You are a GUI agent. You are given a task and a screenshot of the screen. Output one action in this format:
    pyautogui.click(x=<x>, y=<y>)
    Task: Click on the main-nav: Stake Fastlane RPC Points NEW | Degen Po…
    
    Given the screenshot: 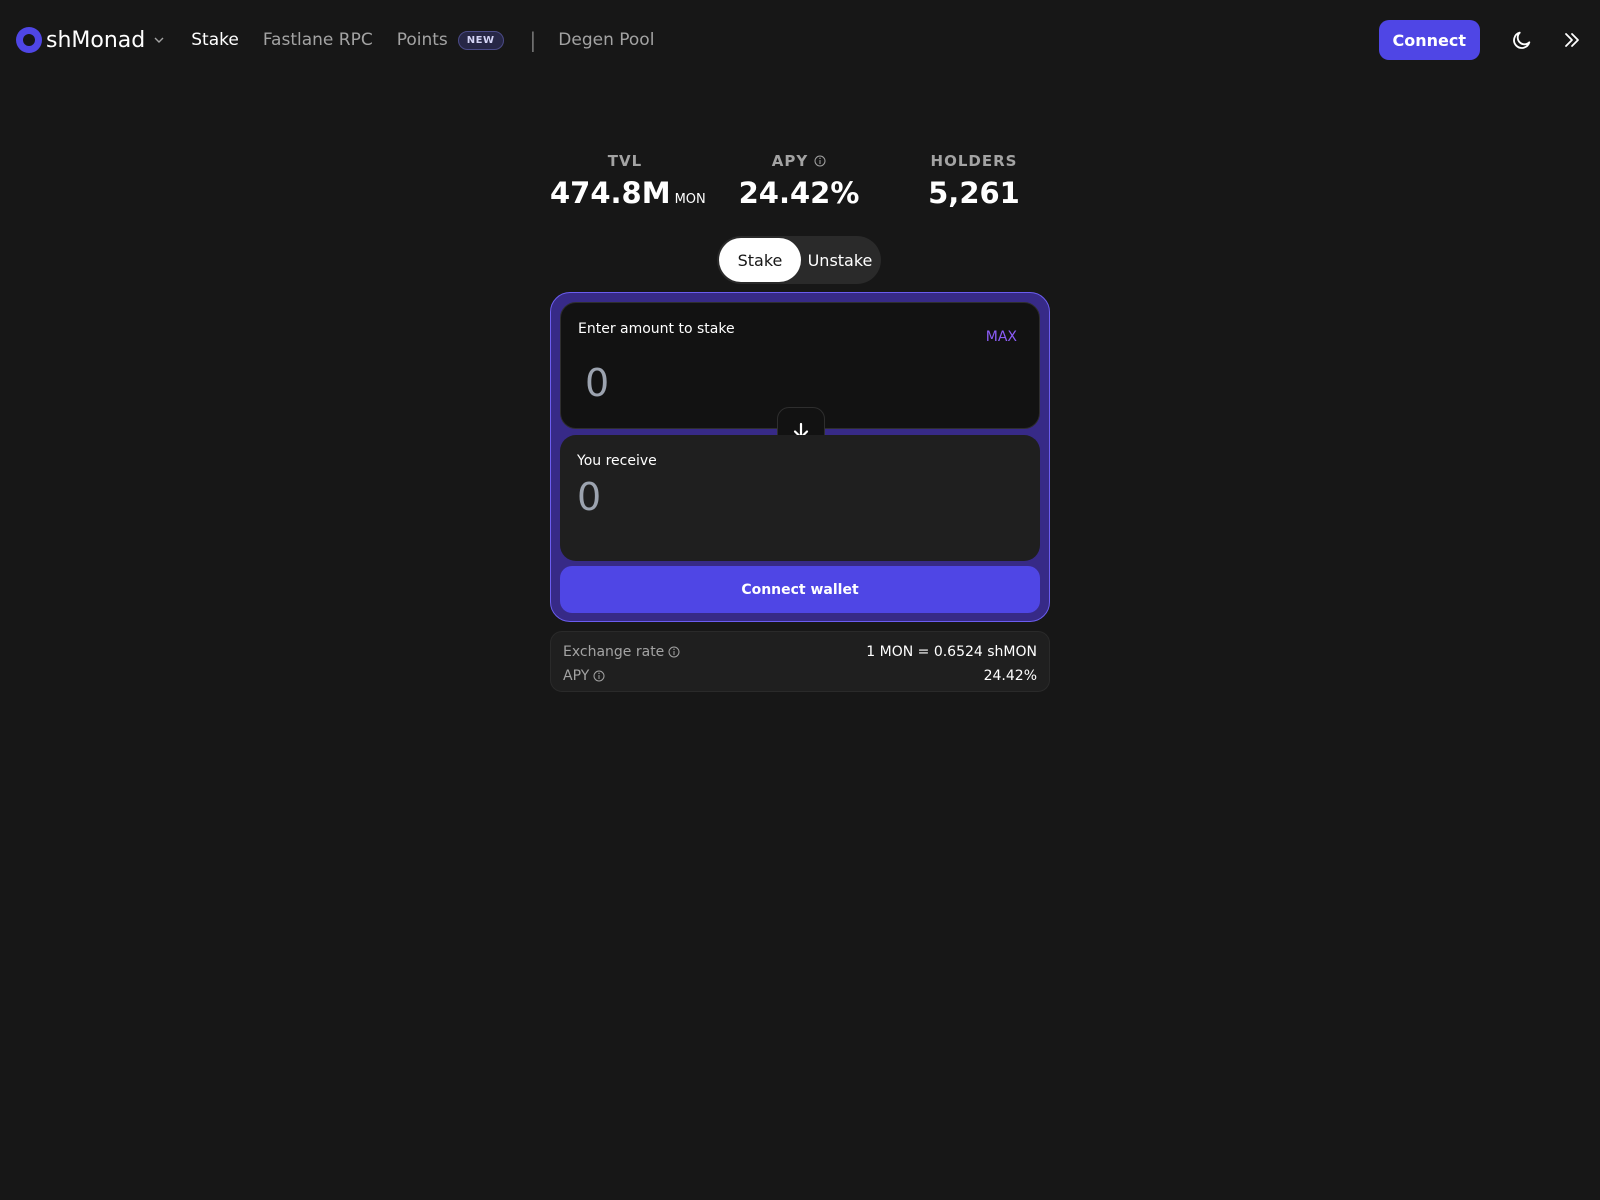 What is the action you would take?
    pyautogui.click(x=434, y=40)
    